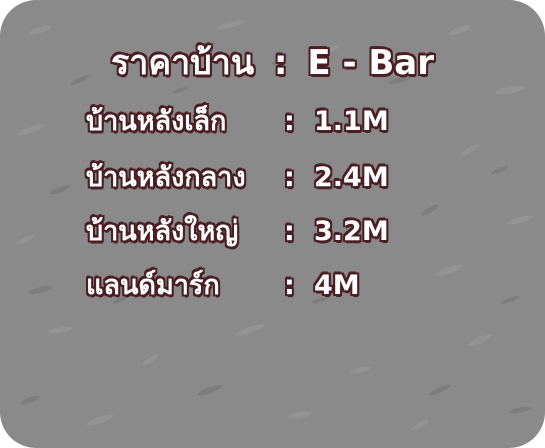 The image size is (545, 448). Describe the element at coordinates (153, 285) in the screenshot. I see `item-name: แลนด์มาร์ก` at that location.